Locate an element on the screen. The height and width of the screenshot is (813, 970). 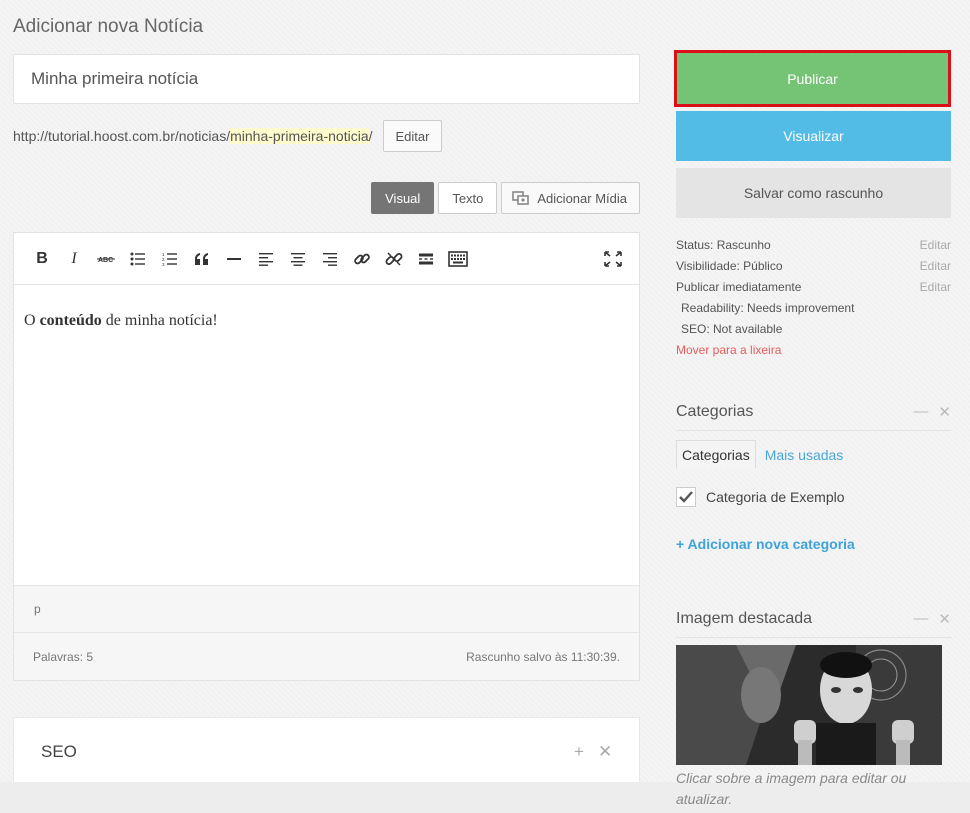
numbered-list-button: 123 is located at coordinates (170, 259).